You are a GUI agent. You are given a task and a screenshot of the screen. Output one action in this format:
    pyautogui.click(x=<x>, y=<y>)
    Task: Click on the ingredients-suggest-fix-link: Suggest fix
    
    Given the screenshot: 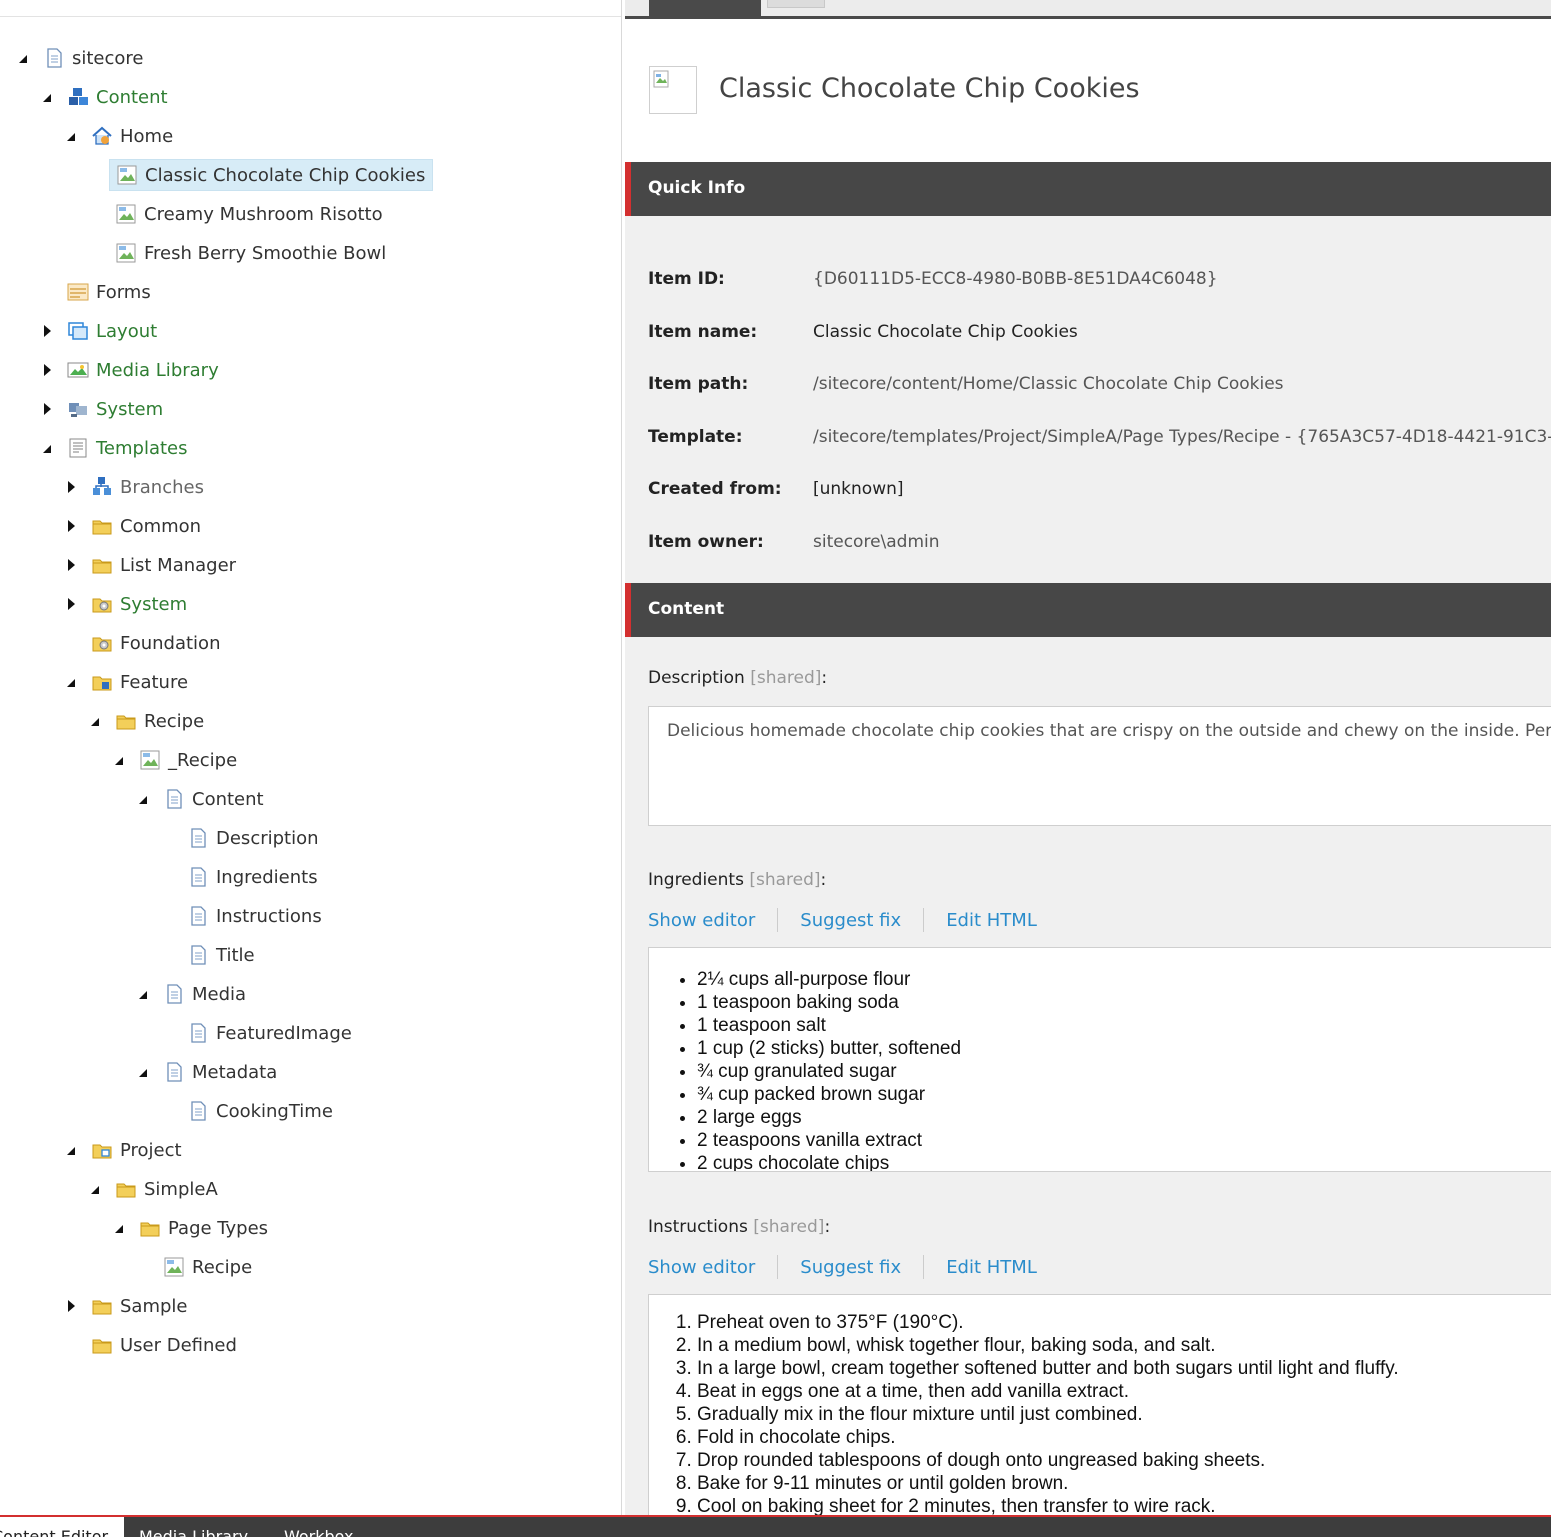 What is the action you would take?
    pyautogui.click(x=850, y=920)
    